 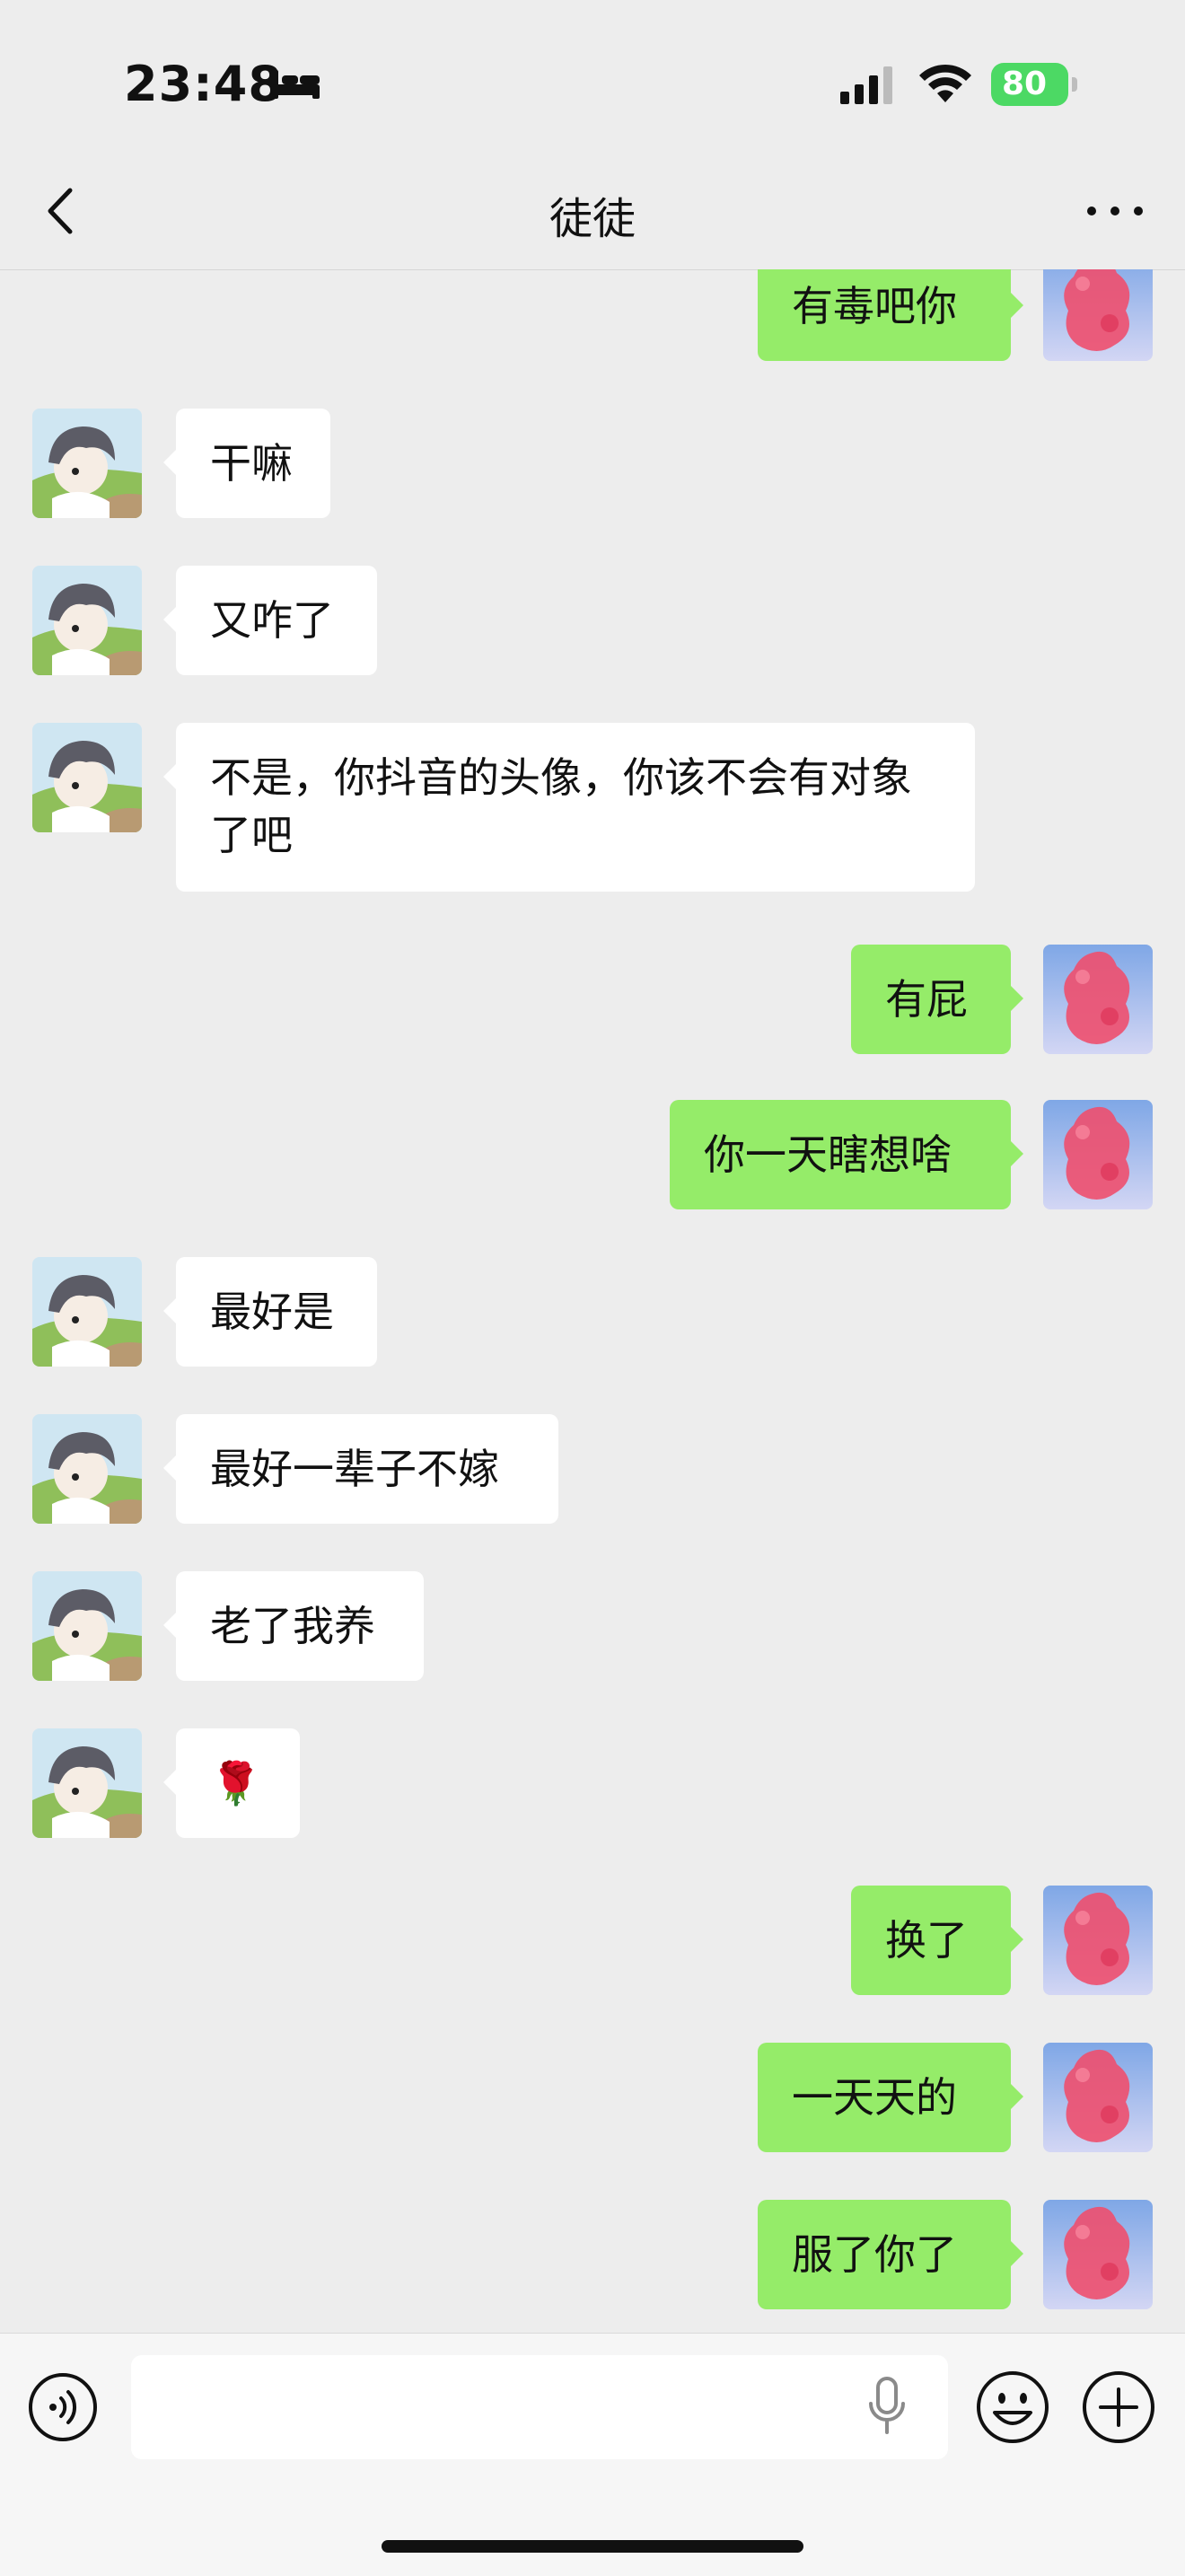 I want to click on incoming-message: 干嘛, so click(x=592, y=463).